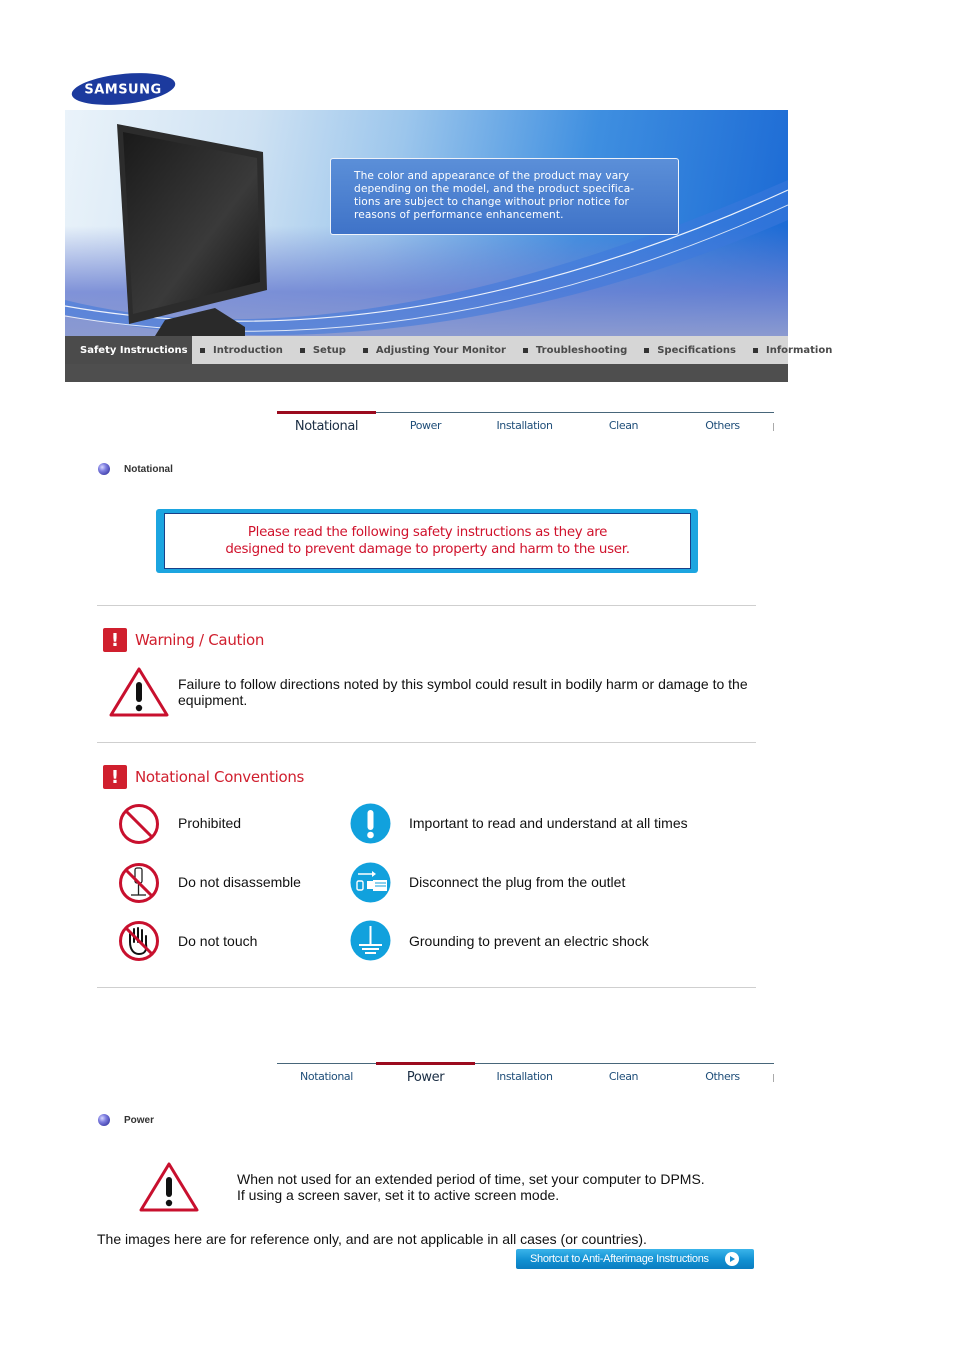 The height and width of the screenshot is (1351, 954). I want to click on section-heading-notational: Notational, so click(135, 469).